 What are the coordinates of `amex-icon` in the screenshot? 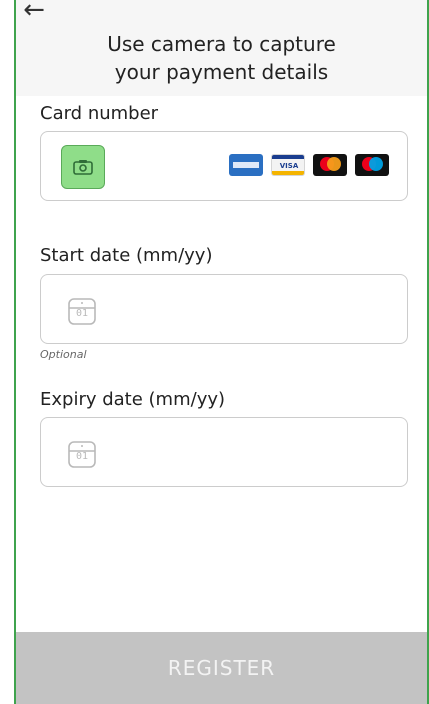 It's located at (246, 165).